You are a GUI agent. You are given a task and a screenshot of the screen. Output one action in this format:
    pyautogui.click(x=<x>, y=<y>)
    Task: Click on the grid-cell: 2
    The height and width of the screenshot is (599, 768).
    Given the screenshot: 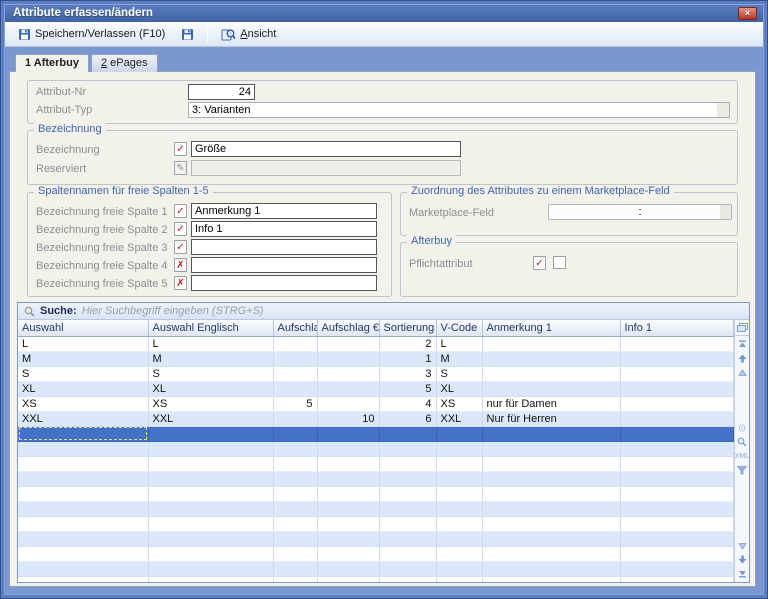 What is the action you would take?
    pyautogui.click(x=408, y=344)
    